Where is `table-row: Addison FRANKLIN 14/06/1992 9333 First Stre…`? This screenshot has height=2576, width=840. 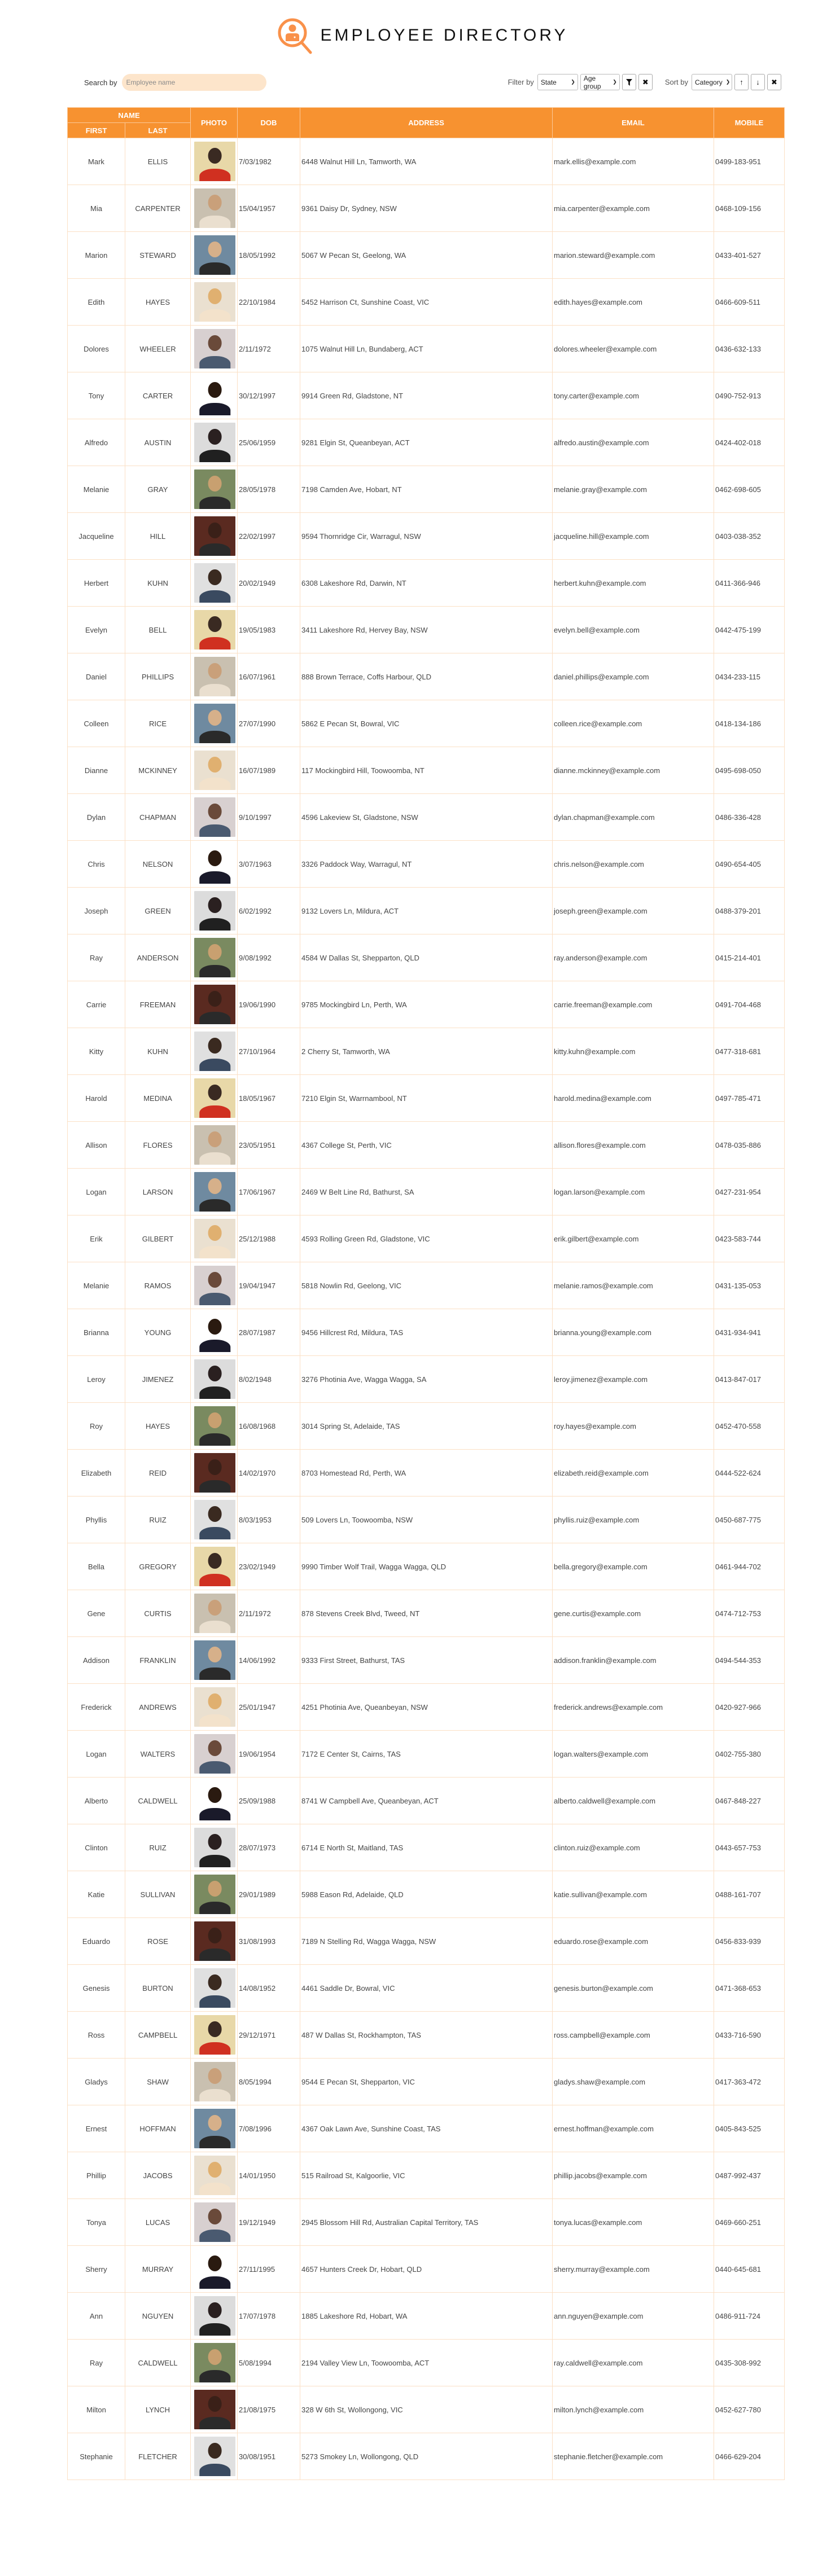 table-row: Addison FRANKLIN 14/06/1992 9333 First Stre… is located at coordinates (426, 1660).